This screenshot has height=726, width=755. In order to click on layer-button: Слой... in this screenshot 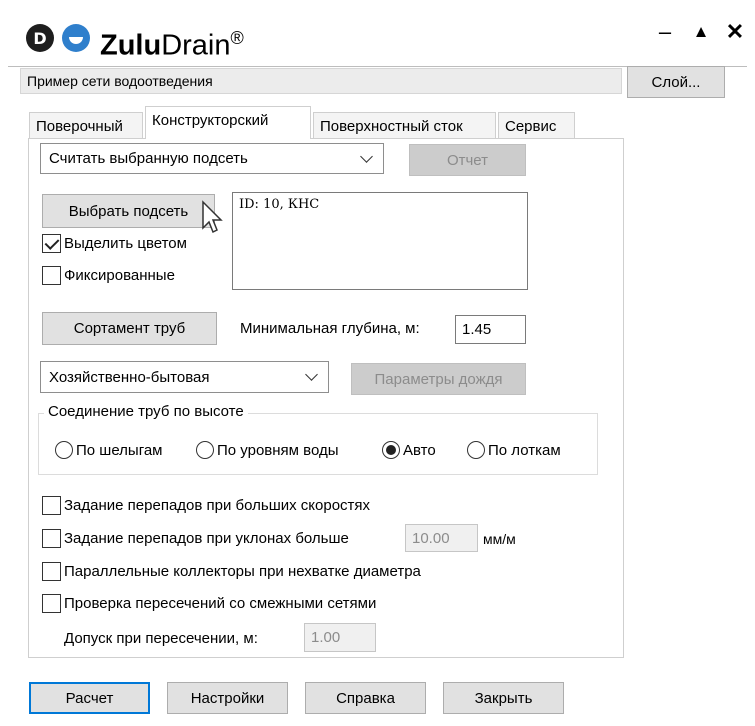, I will do `click(676, 82)`.